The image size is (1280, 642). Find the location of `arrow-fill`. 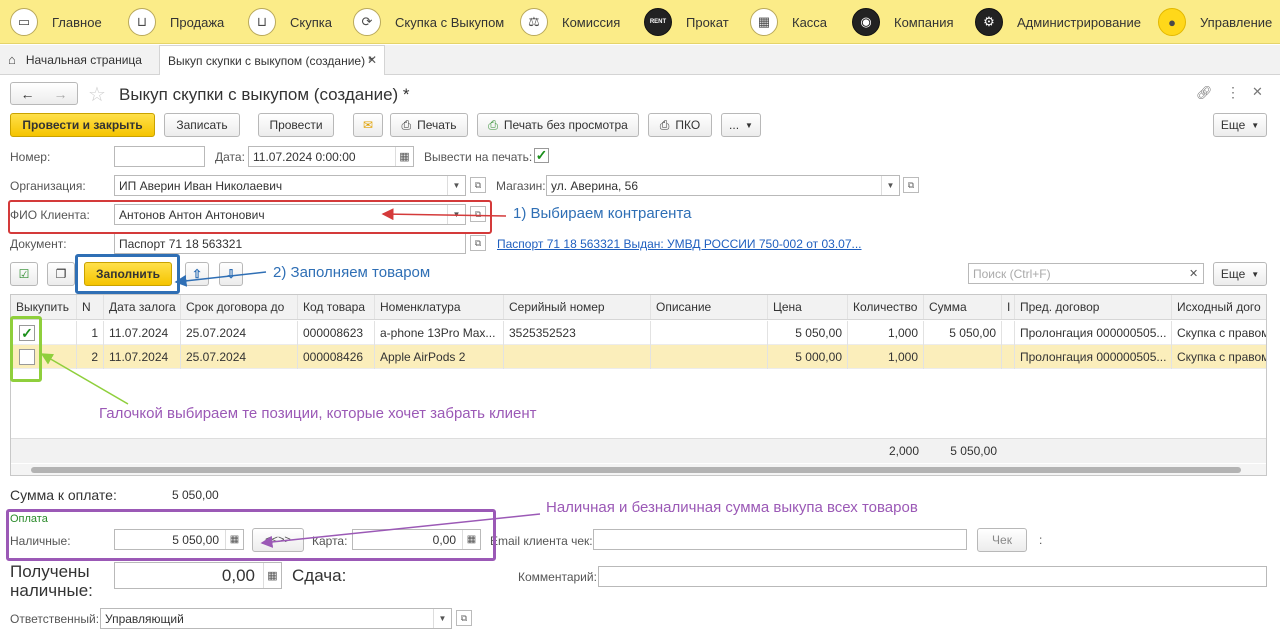

arrow-fill is located at coordinates (220, 279).